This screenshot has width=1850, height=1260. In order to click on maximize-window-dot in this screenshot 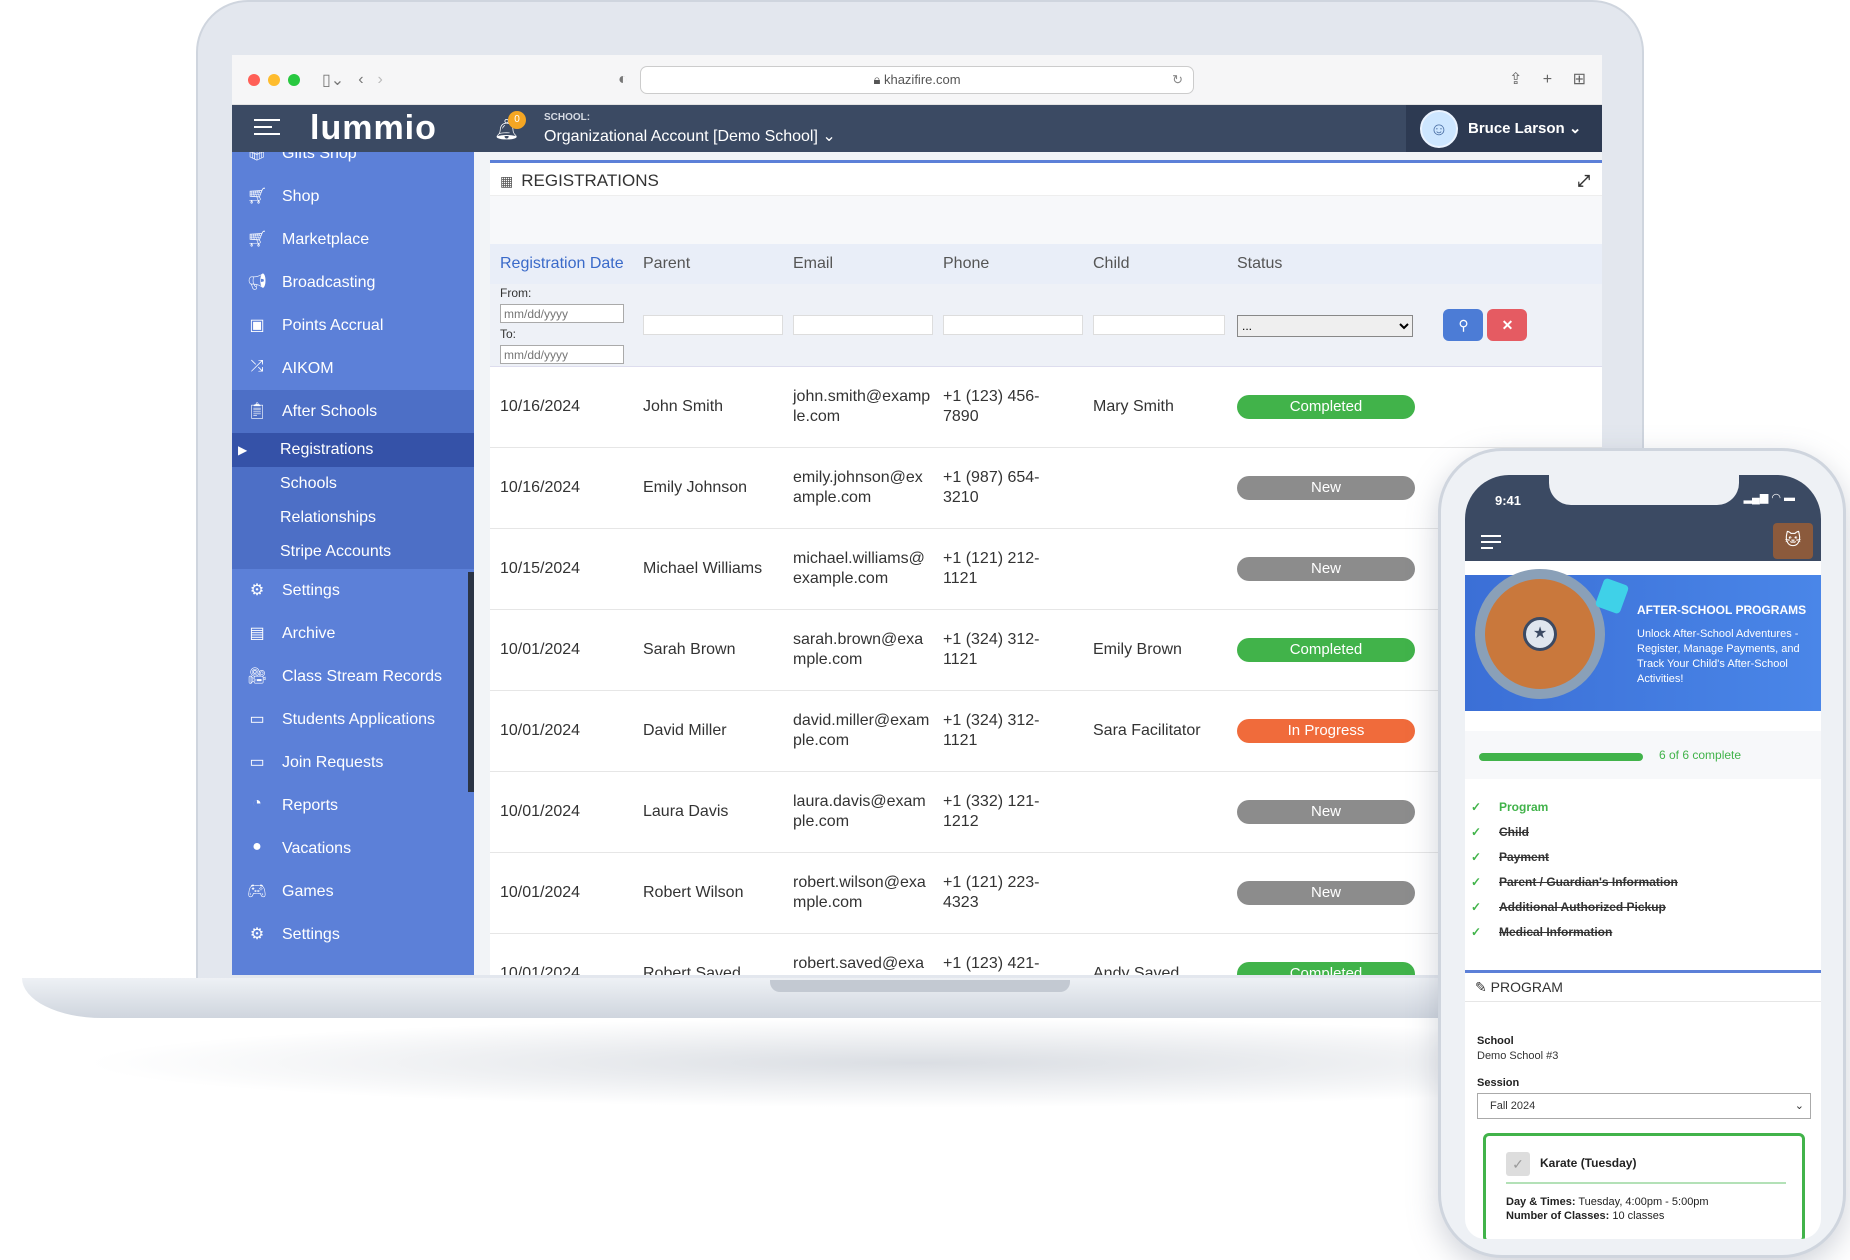, I will do `click(294, 79)`.